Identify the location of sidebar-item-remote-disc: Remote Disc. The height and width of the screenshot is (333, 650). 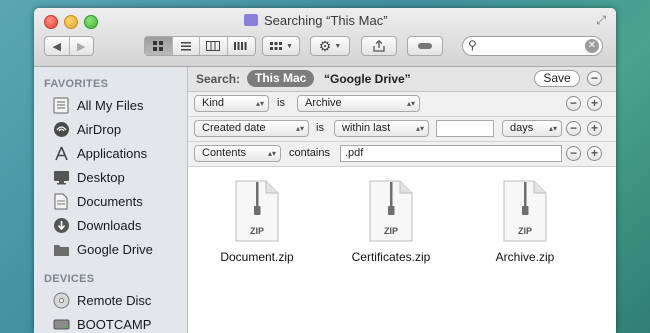
(101, 300).